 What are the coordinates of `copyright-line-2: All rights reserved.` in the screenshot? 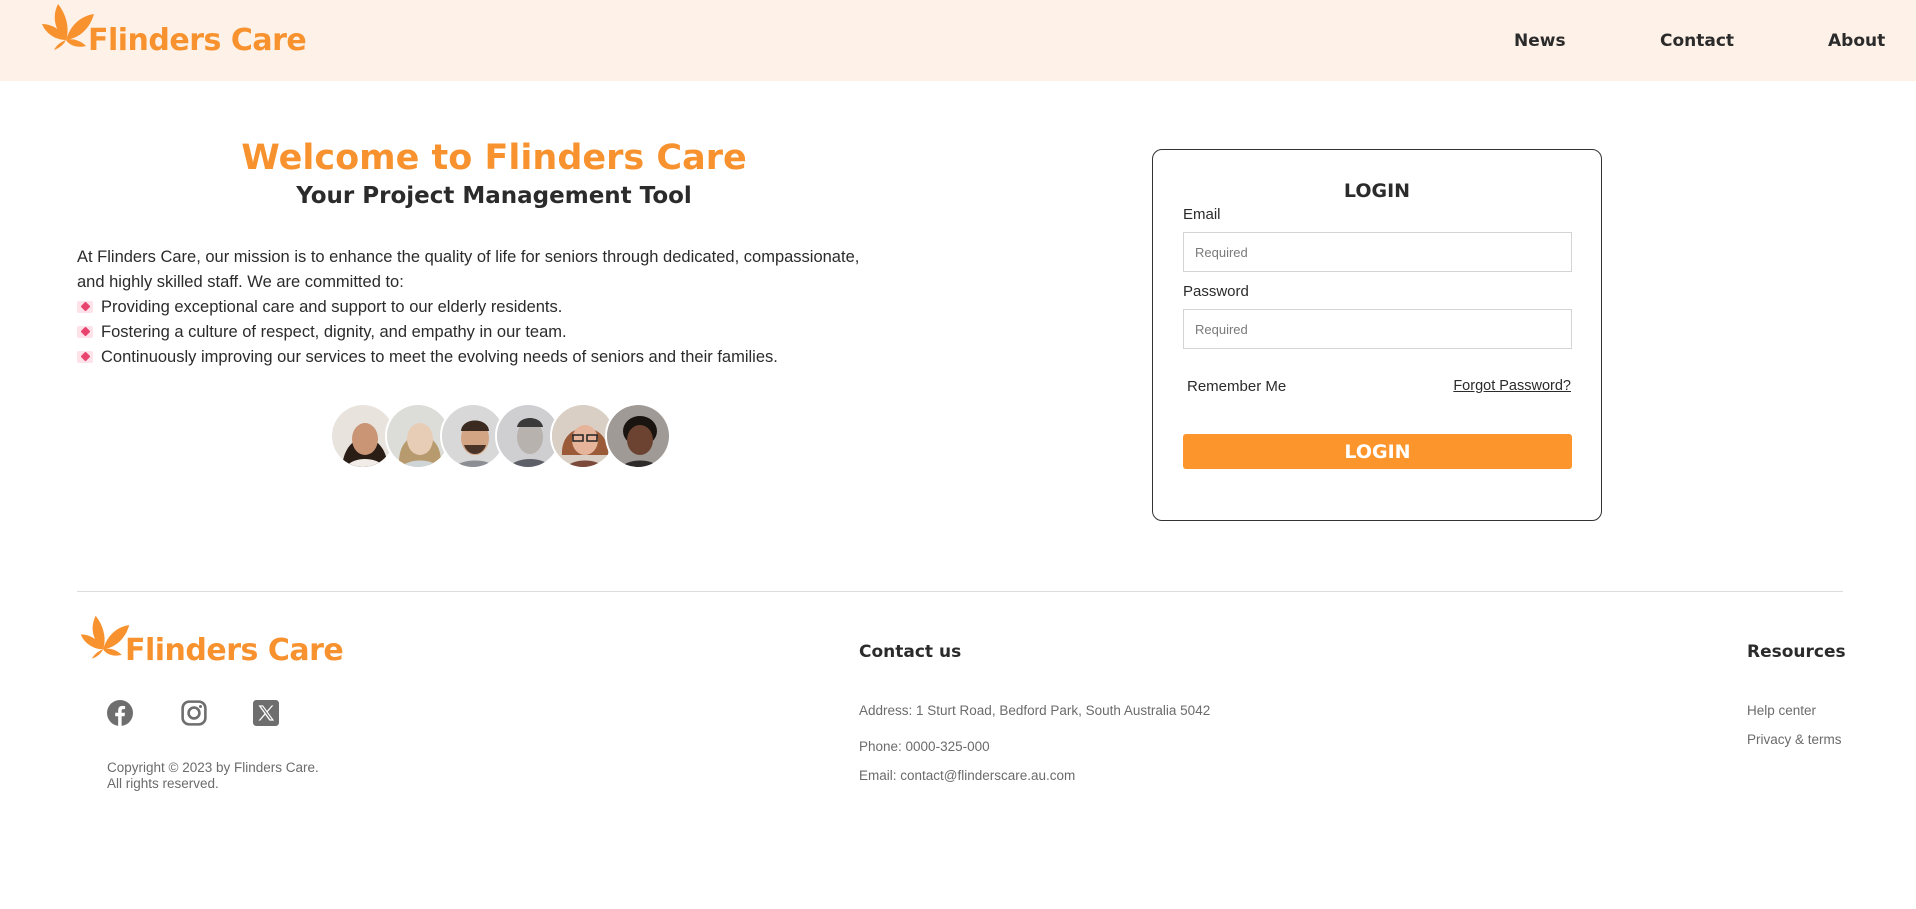 It's located at (163, 783).